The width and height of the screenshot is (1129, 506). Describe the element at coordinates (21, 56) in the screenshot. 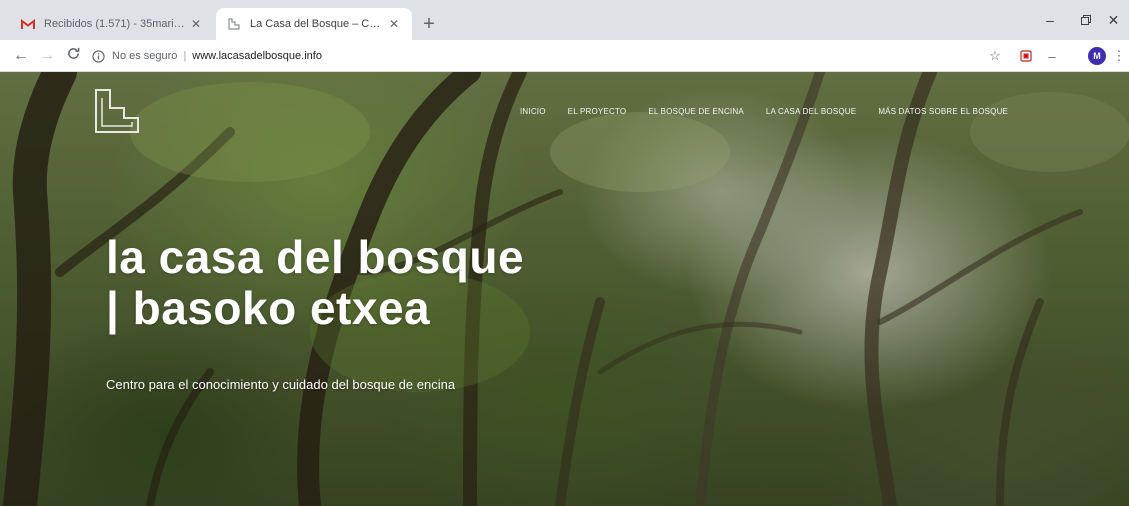

I see `back-icon: ←` at that location.